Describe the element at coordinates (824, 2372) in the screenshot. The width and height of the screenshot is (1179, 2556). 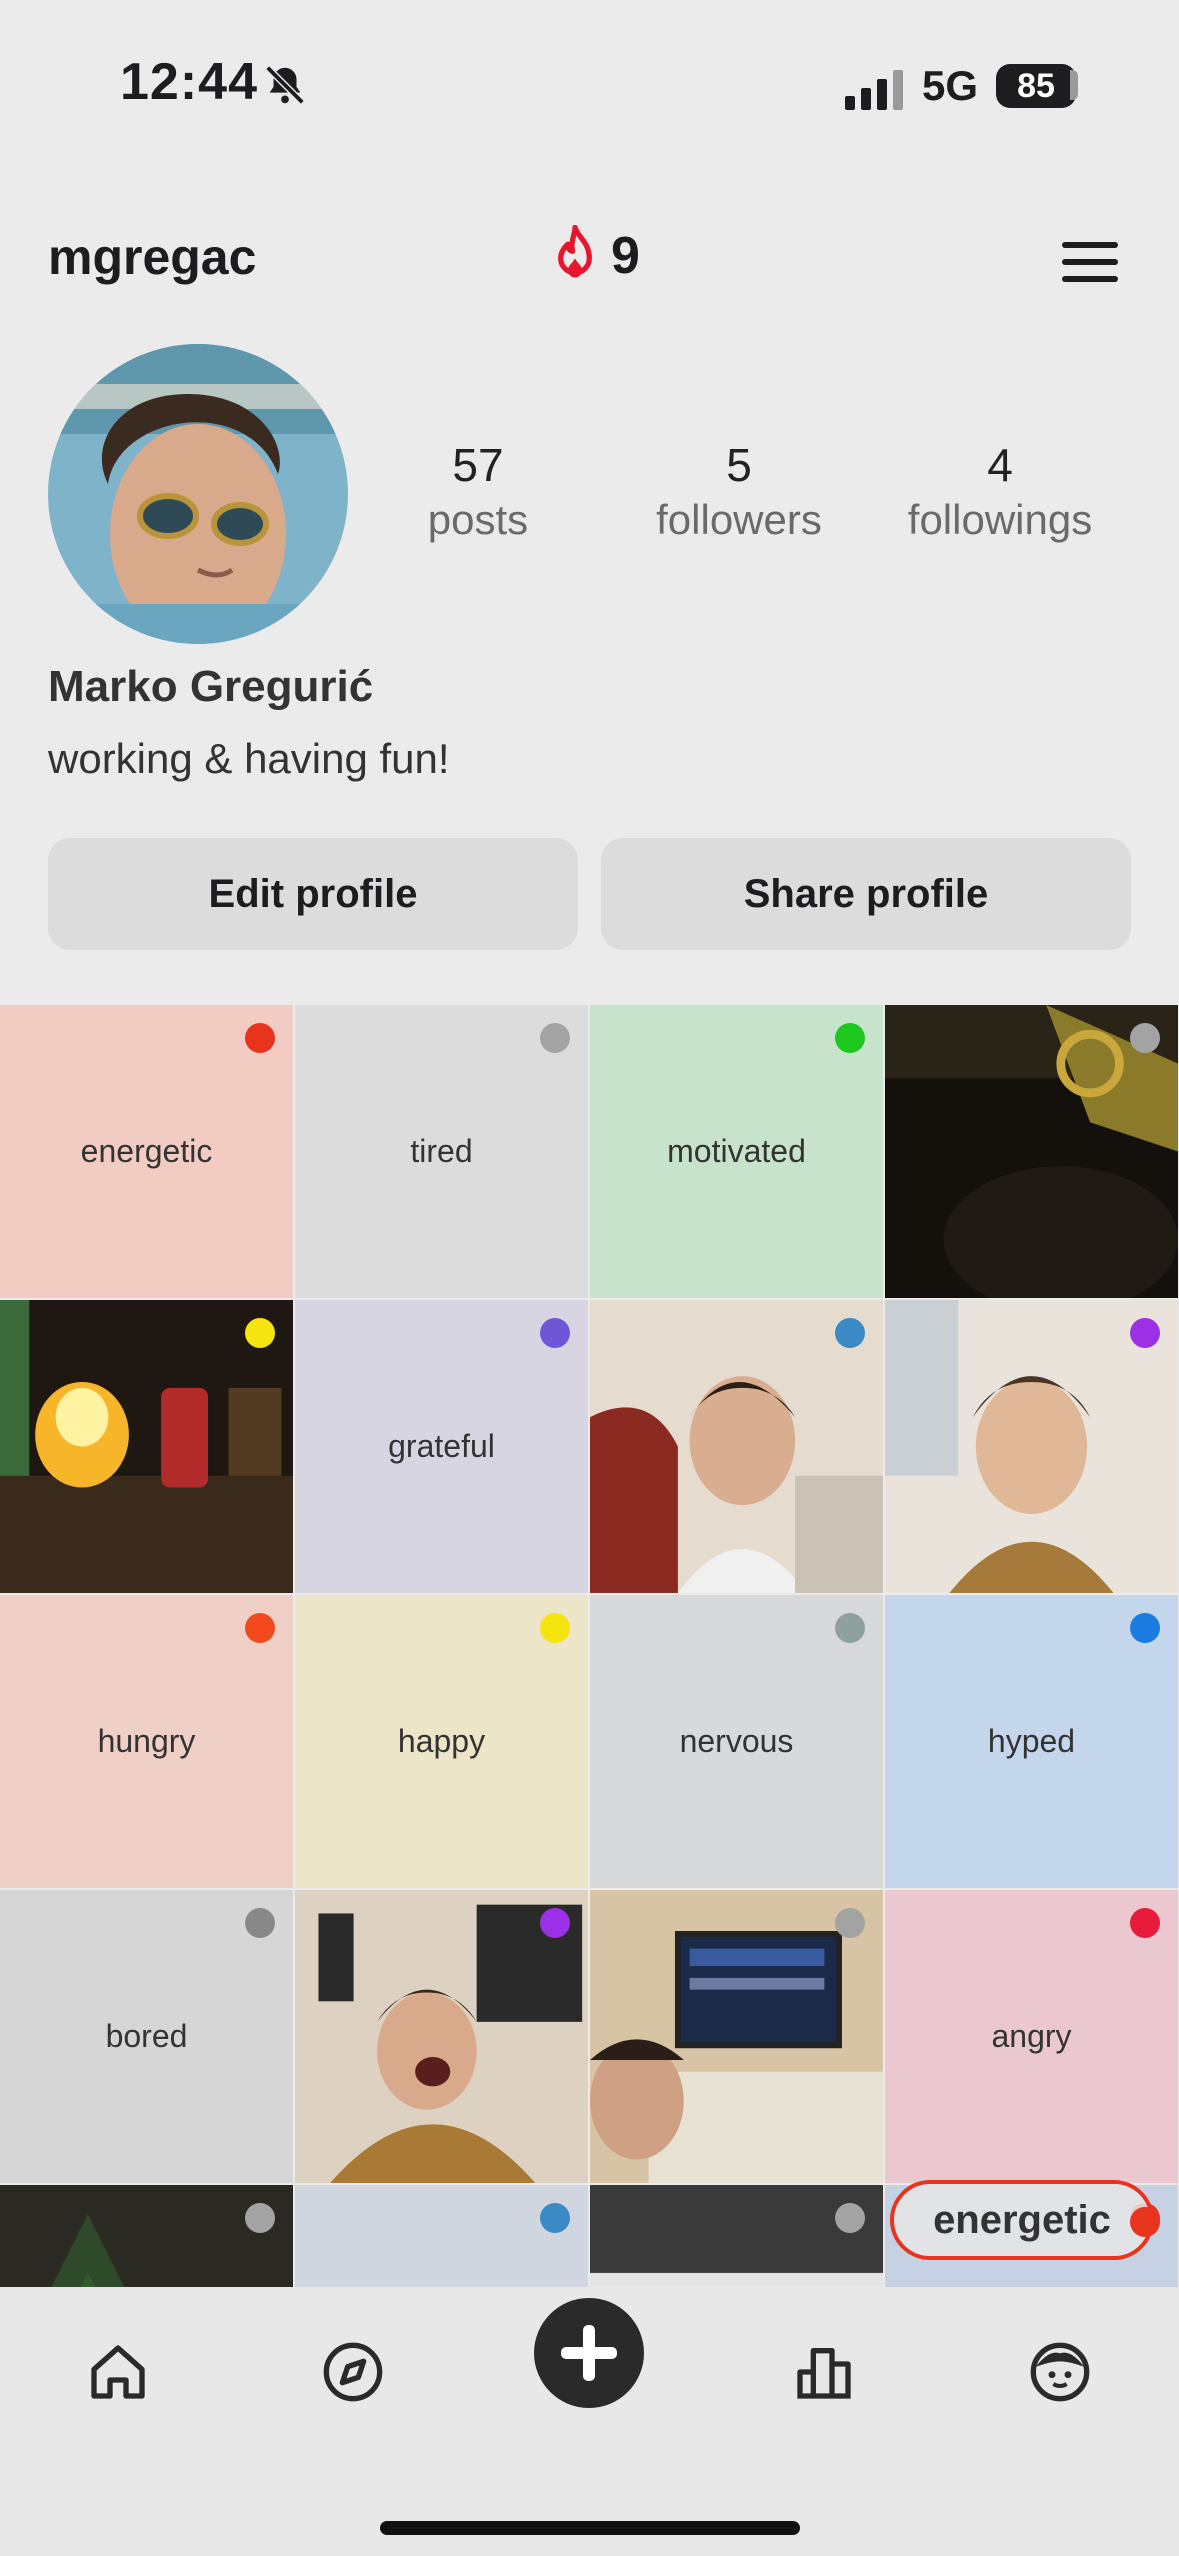
I see `stats-icon` at that location.